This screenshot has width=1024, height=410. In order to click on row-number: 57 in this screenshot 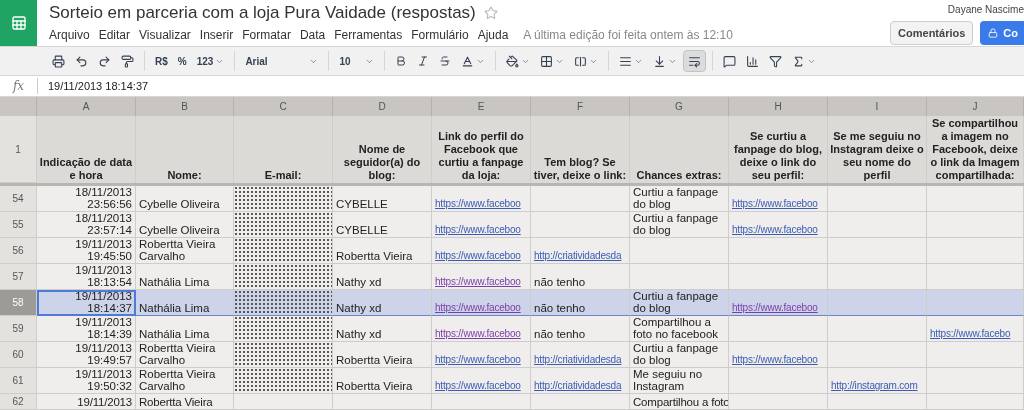, I will do `click(18, 277)`.